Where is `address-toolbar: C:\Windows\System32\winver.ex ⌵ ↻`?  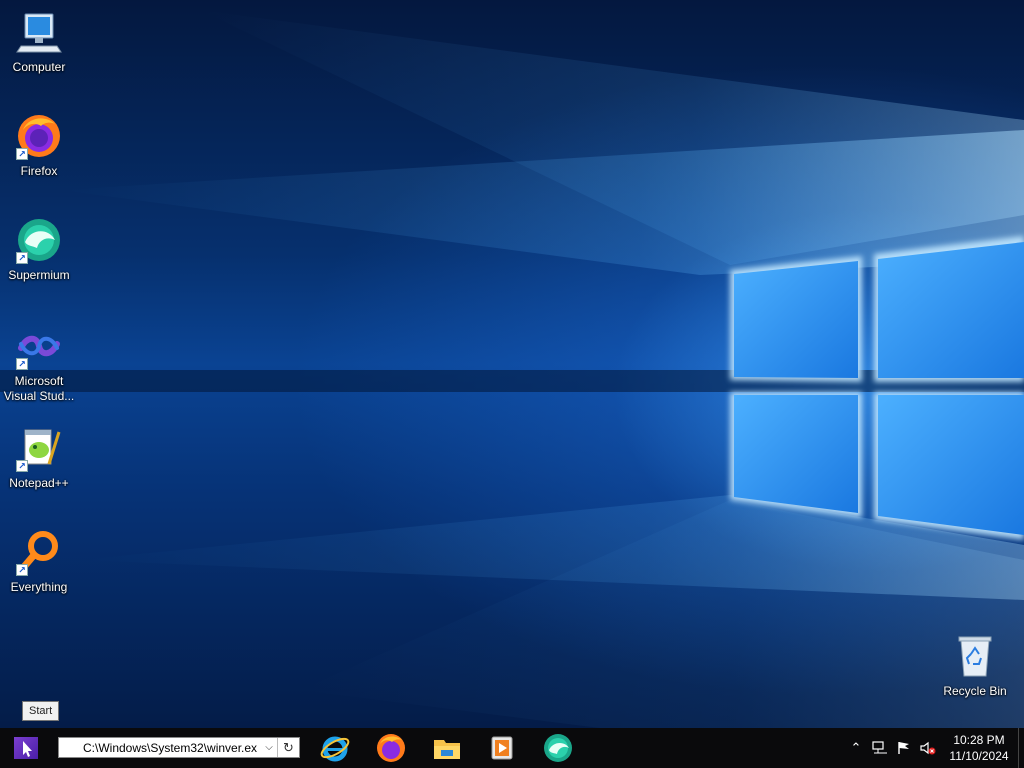 address-toolbar: C:\Windows\System32\winver.ex ⌵ ↻ is located at coordinates (179, 747).